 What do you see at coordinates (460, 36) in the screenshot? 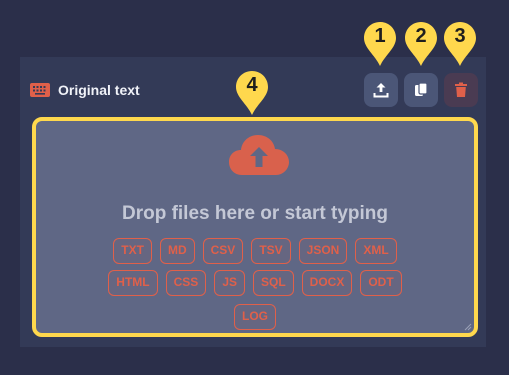
I see `callout-number: 3` at bounding box center [460, 36].